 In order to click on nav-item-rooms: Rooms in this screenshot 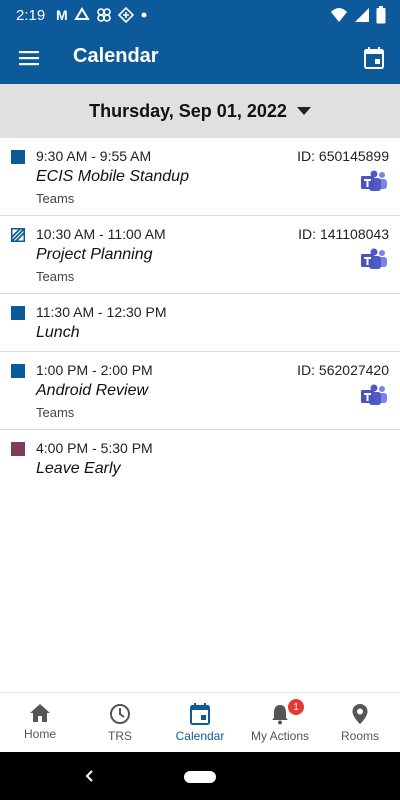, I will do `click(360, 722)`.